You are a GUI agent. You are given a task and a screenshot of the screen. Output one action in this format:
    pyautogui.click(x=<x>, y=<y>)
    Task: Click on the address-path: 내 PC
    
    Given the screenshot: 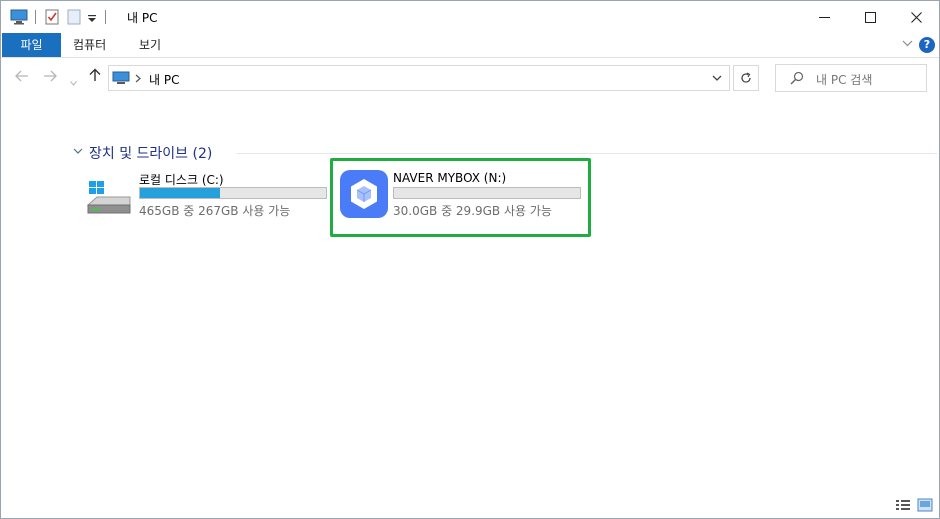 What is the action you would take?
    pyautogui.click(x=164, y=79)
    